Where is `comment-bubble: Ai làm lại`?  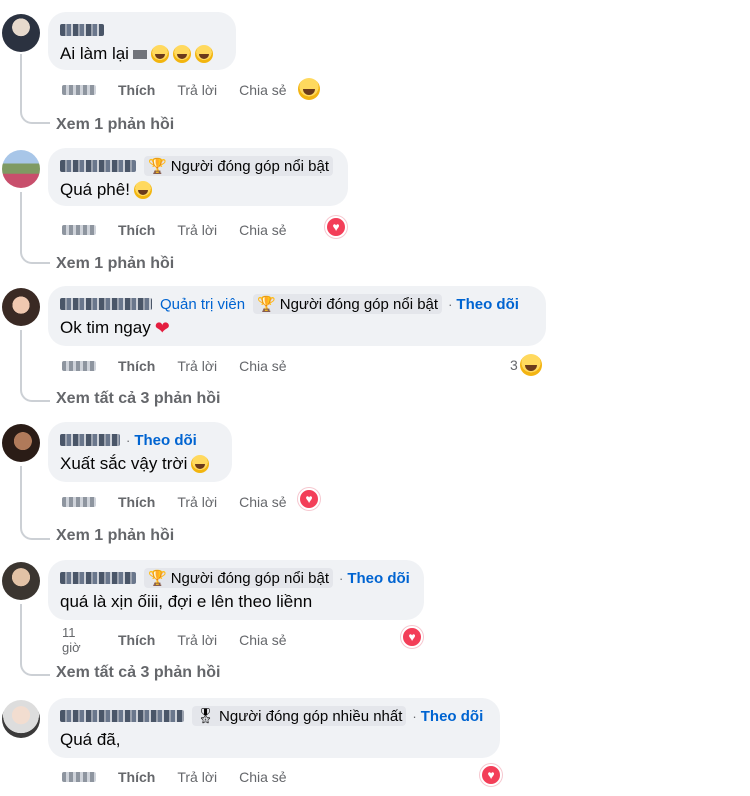
comment-bubble: Ai làm lại is located at coordinates (142, 41).